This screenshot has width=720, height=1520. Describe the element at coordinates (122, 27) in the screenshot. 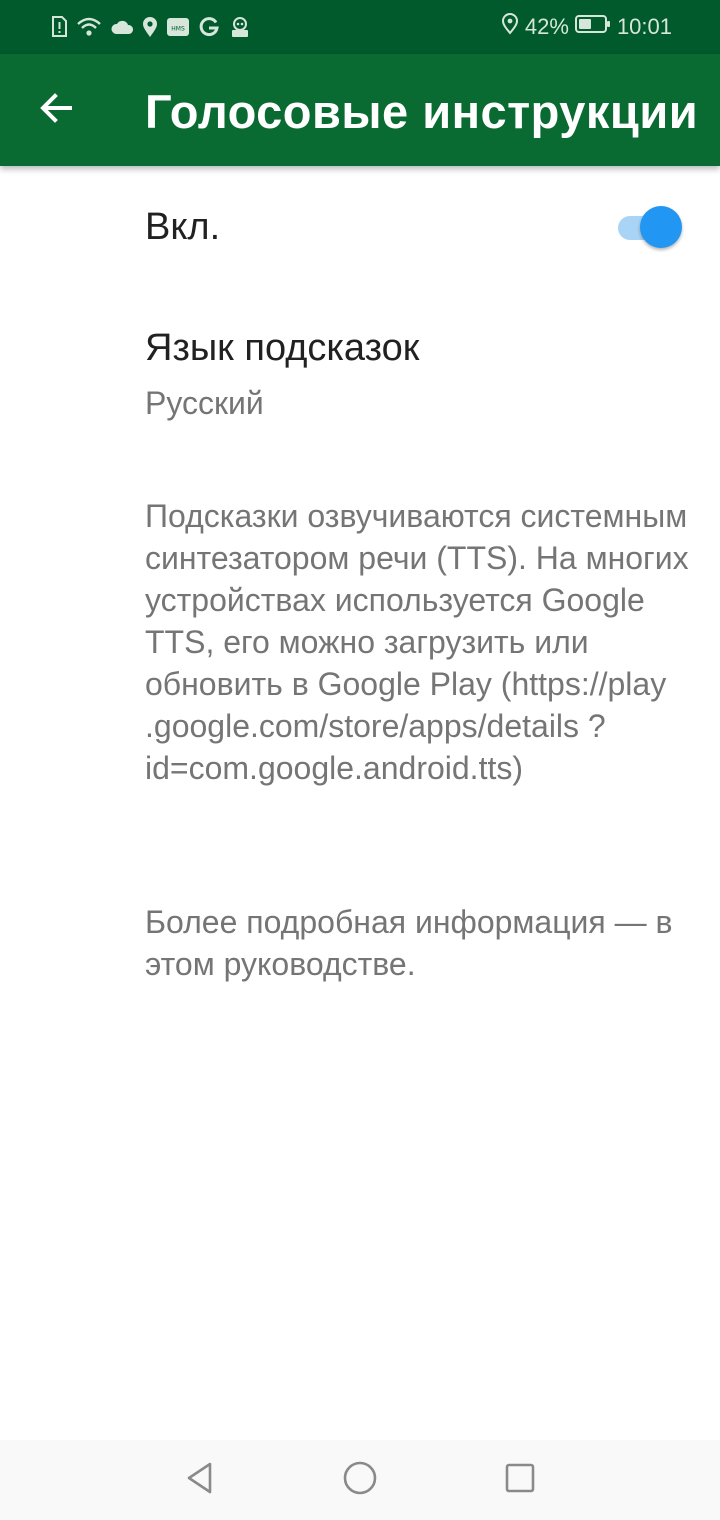

I see `cloud-icon` at that location.